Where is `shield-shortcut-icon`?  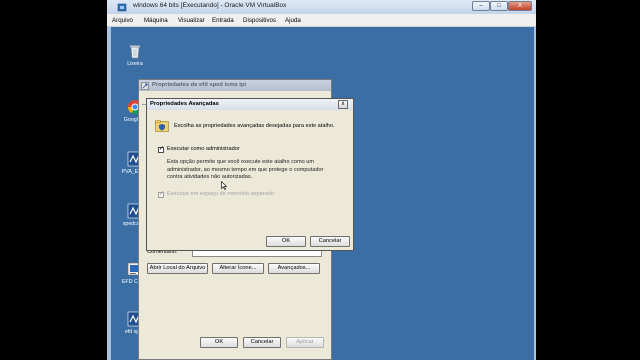
shield-shortcut-icon is located at coordinates (162, 126).